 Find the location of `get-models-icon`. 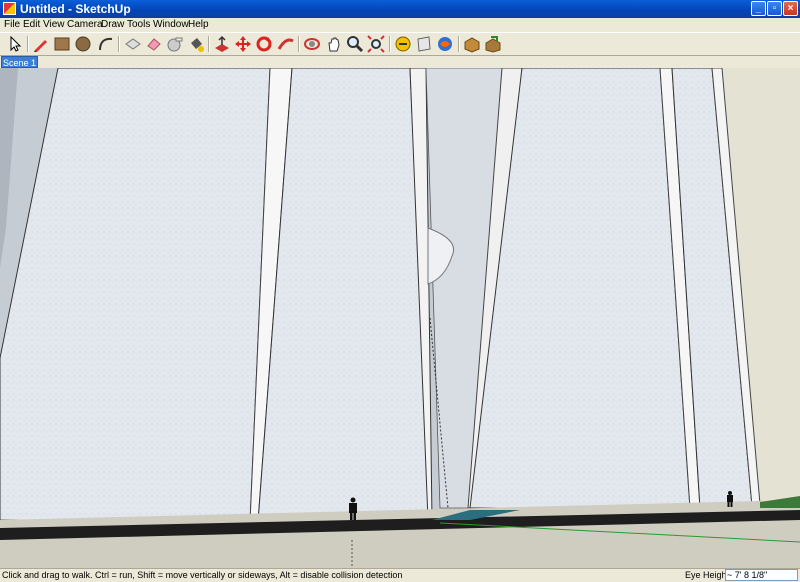

get-models-icon is located at coordinates (472, 44).